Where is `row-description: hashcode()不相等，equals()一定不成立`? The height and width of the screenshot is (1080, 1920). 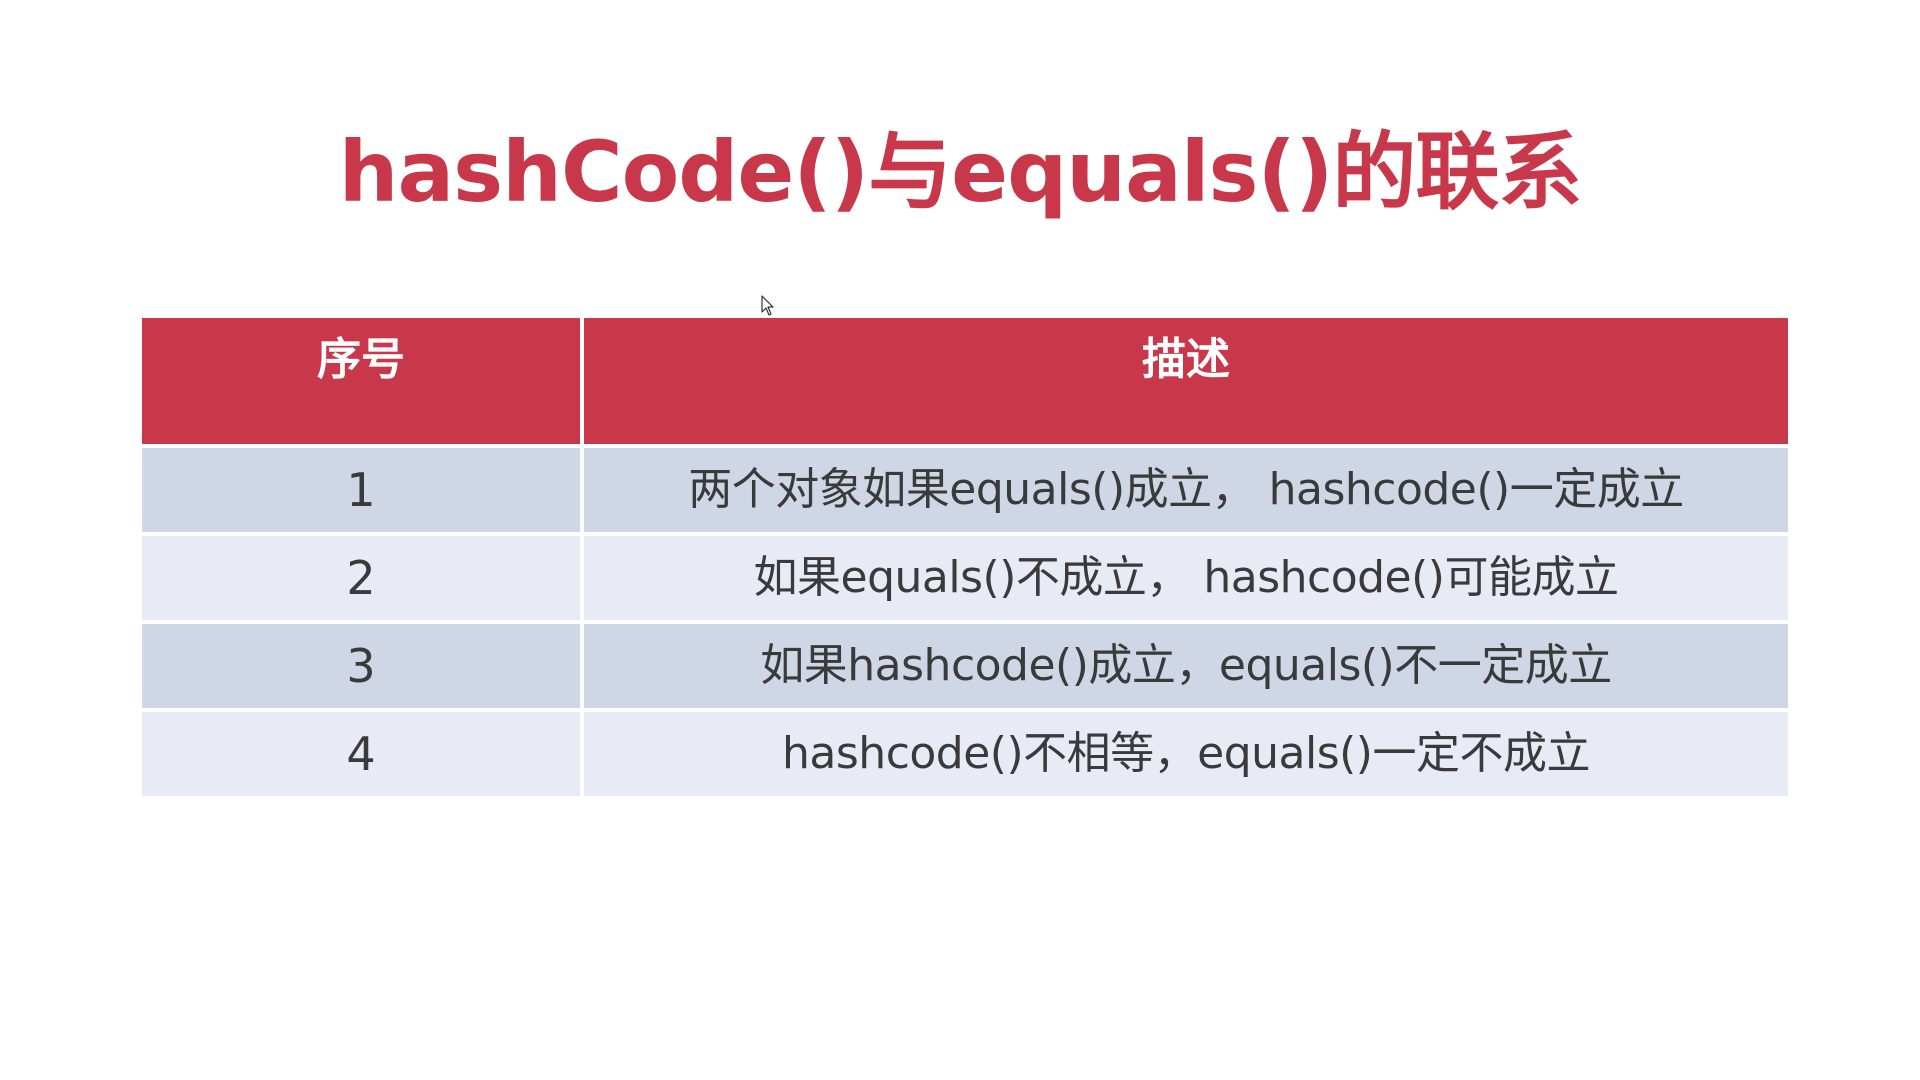
row-description: hashcode()不相等，equals()一定不成立 is located at coordinates (1185, 755).